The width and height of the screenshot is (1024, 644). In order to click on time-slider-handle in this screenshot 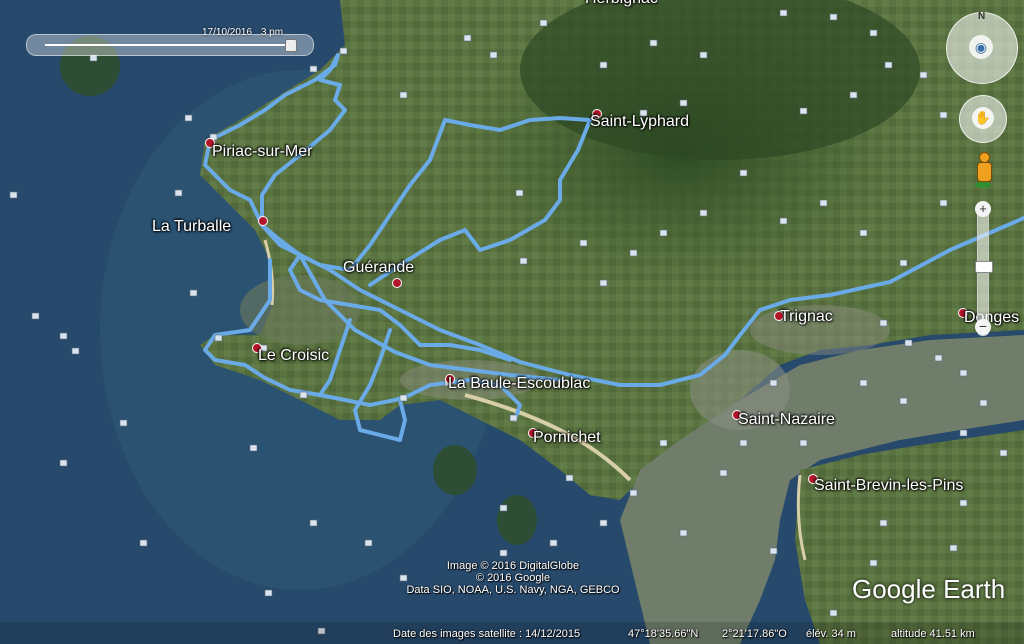, I will do `click(291, 45)`.